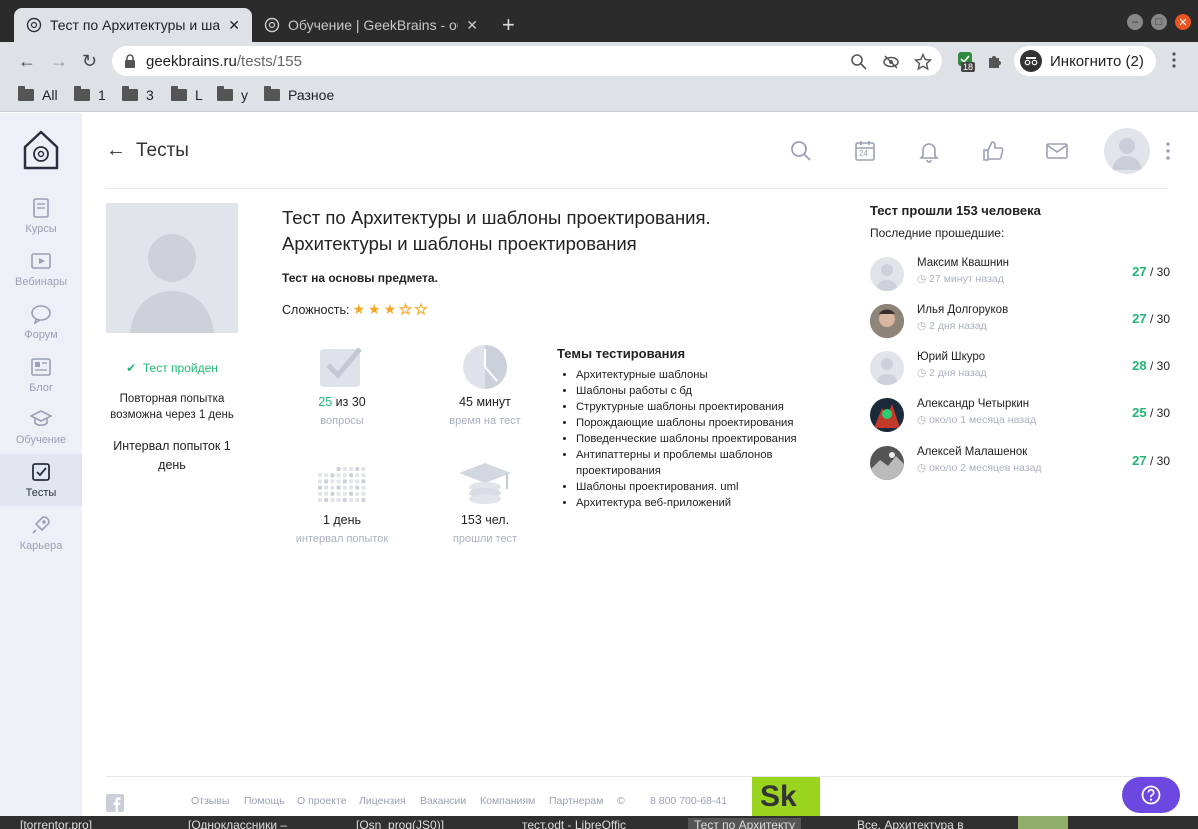  Describe the element at coordinates (527, 61) in the screenshot. I see `address-bar: geekbrains.ru/tests/155` at that location.